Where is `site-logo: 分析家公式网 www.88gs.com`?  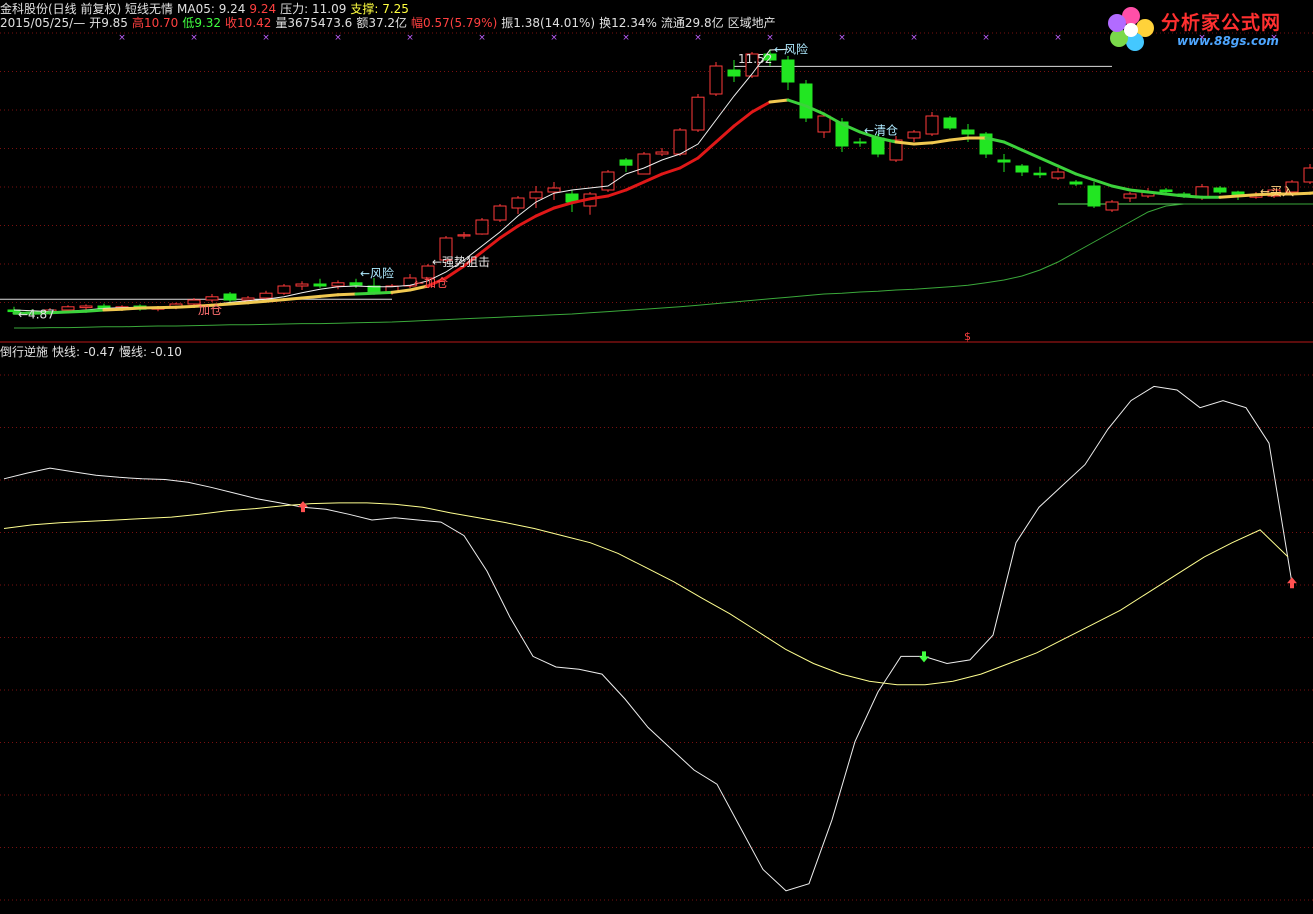
site-logo: 分析家公式网 www.88gs.com is located at coordinates (1203, 29).